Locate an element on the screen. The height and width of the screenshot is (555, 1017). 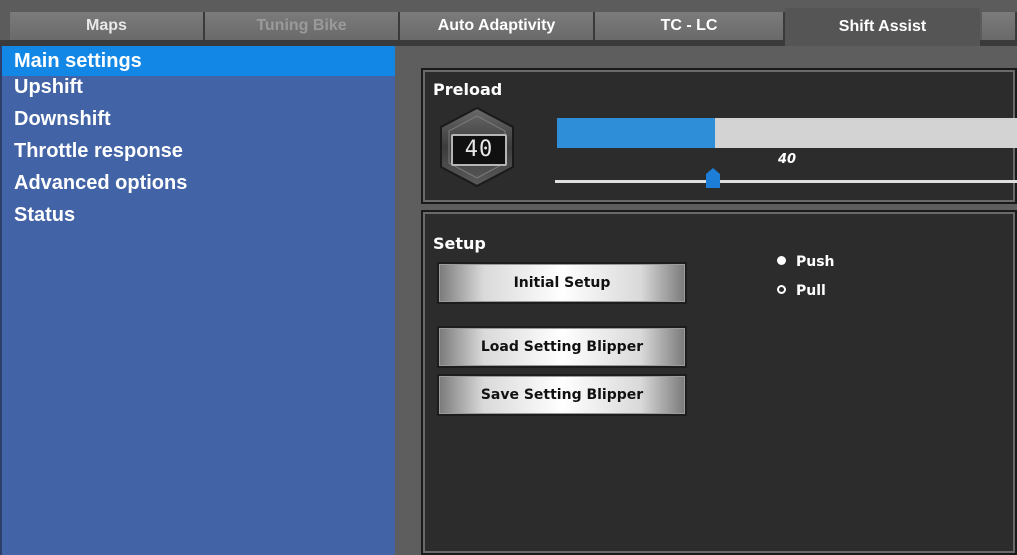
load-setting-blipper-button: Load Setting Blipper is located at coordinates (562, 347).